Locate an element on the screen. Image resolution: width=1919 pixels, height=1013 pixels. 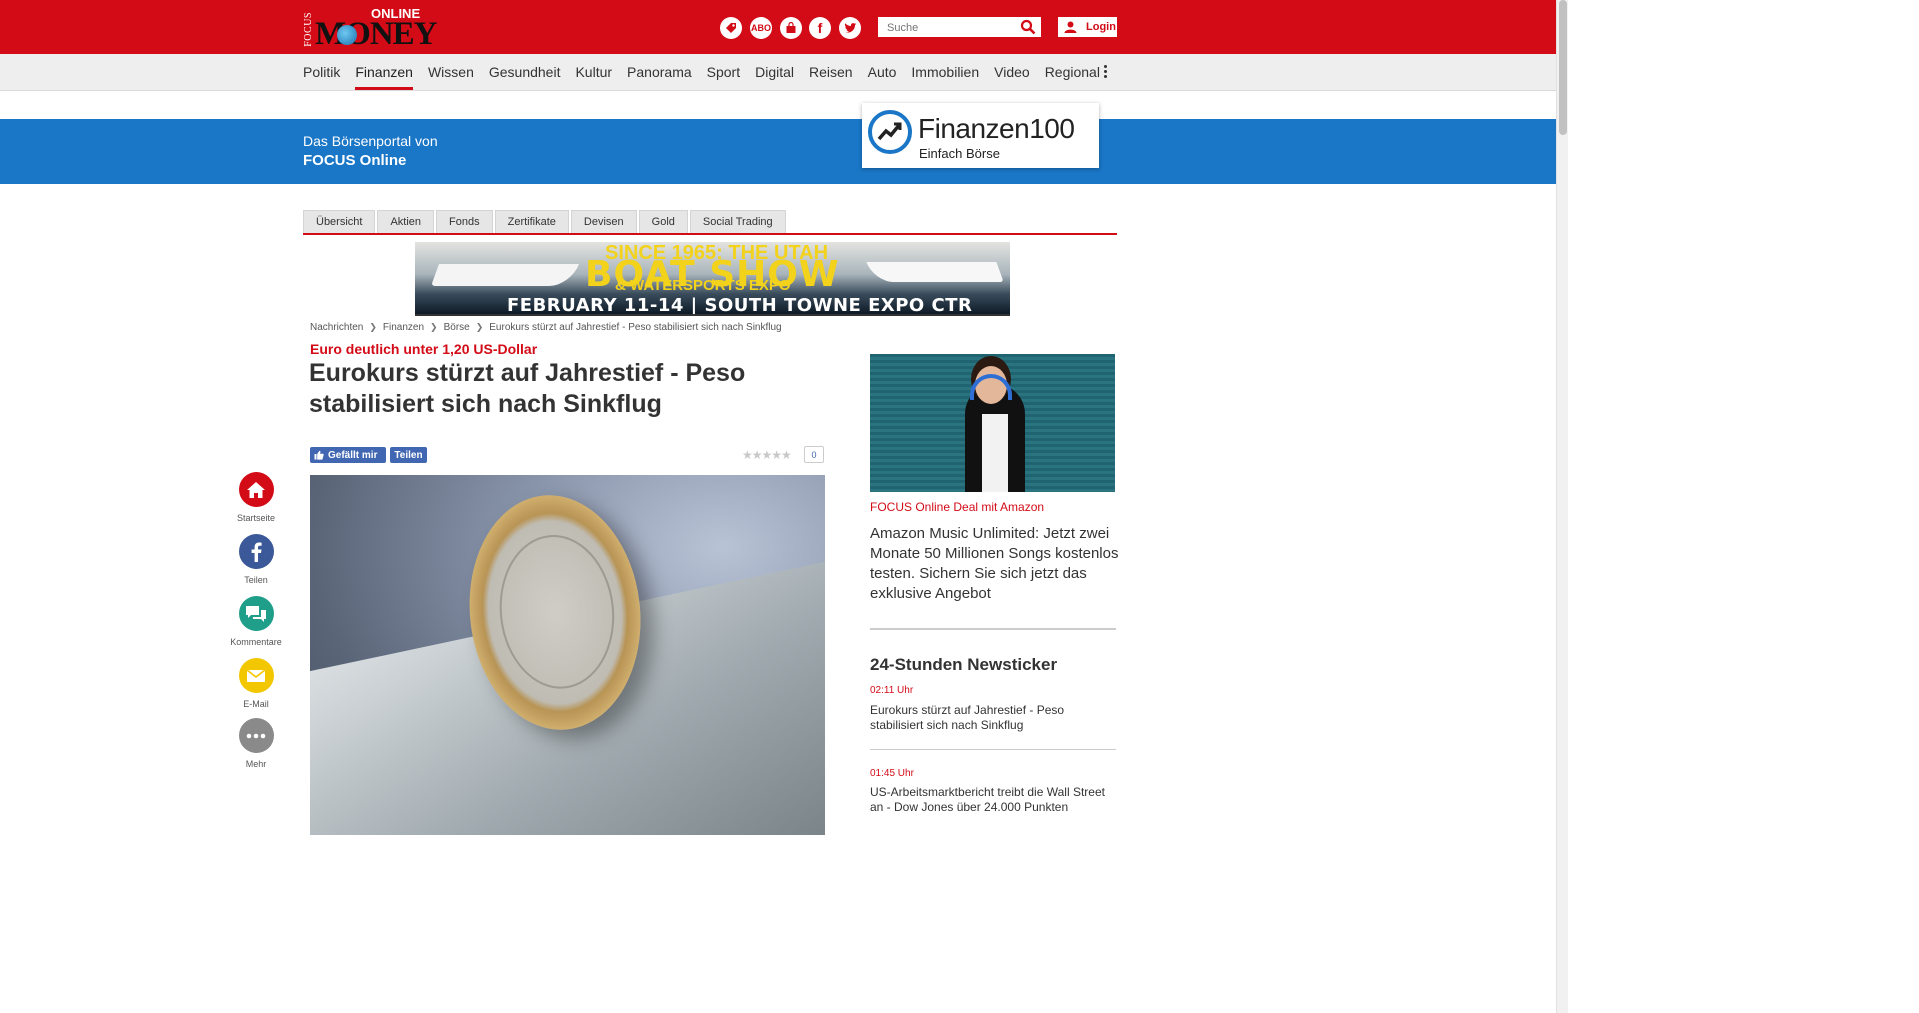
social-label: Startseite is located at coordinates (256, 518).